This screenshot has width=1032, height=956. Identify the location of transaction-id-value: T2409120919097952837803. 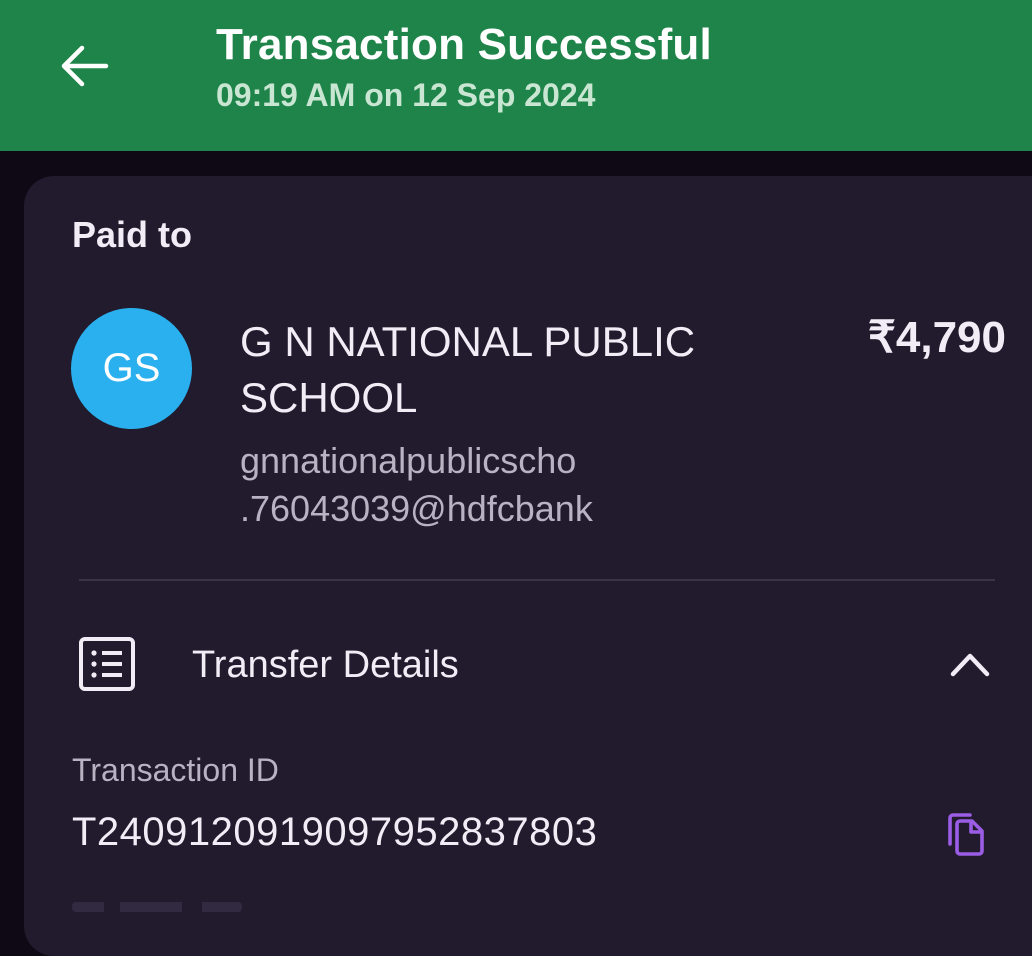
(335, 832).